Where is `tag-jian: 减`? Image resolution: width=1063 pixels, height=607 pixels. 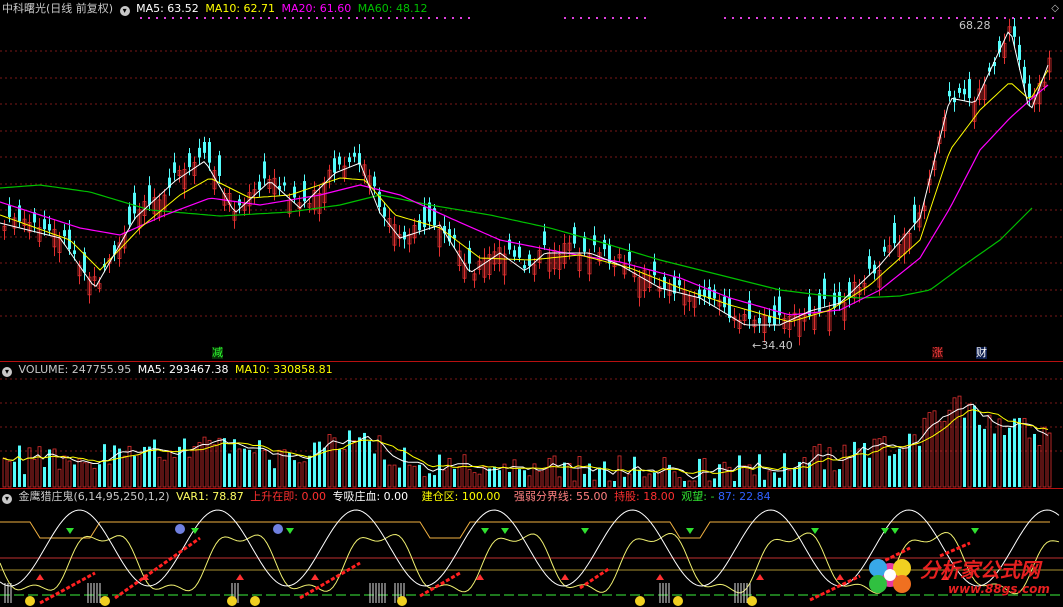 tag-jian: 减 is located at coordinates (217, 353).